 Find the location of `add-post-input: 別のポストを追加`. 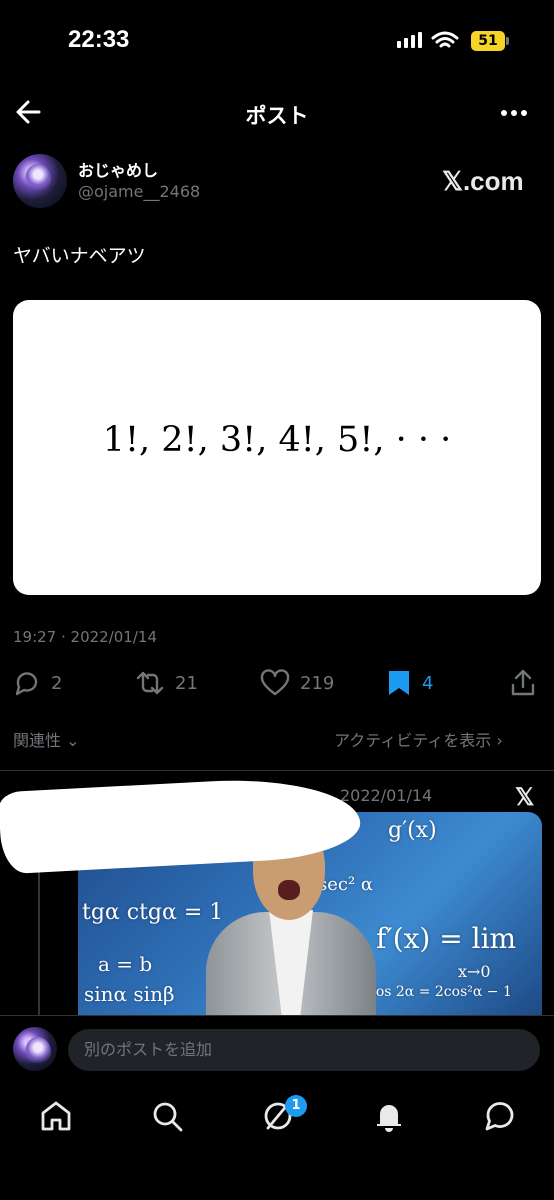

add-post-input: 別のポストを追加 is located at coordinates (304, 1050).